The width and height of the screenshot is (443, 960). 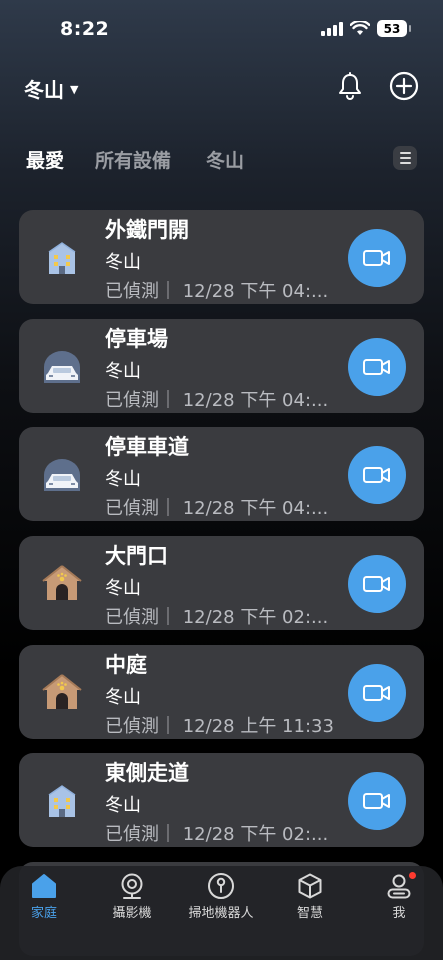 What do you see at coordinates (221, 28) in the screenshot?
I see `status-bar: 8:22 53` at bounding box center [221, 28].